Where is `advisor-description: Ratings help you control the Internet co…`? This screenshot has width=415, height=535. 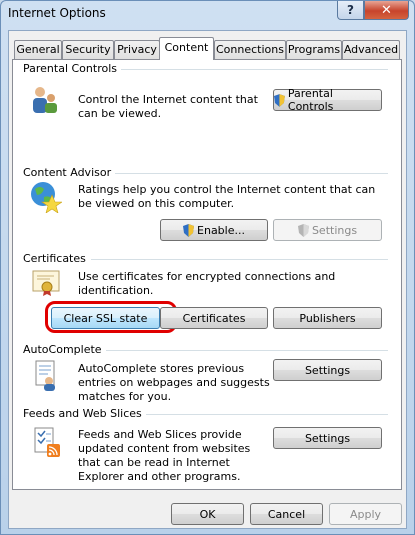
advisor-description: Ratings help you control the Internet co… is located at coordinates (227, 196).